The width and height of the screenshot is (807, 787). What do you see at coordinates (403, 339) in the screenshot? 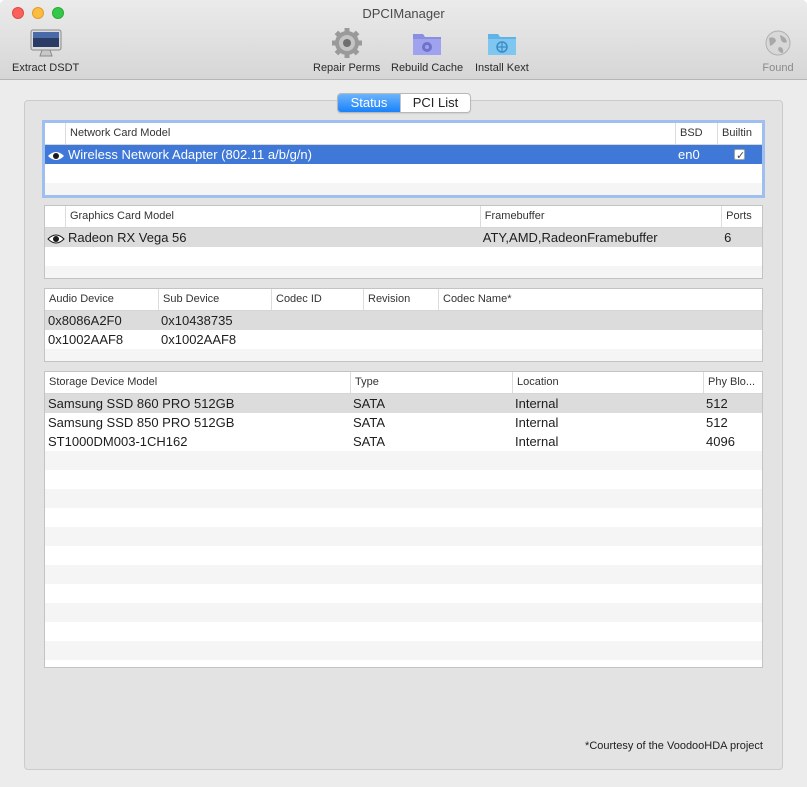
I see `table-row: 0x1002AAF8 0x1002AAF8` at bounding box center [403, 339].